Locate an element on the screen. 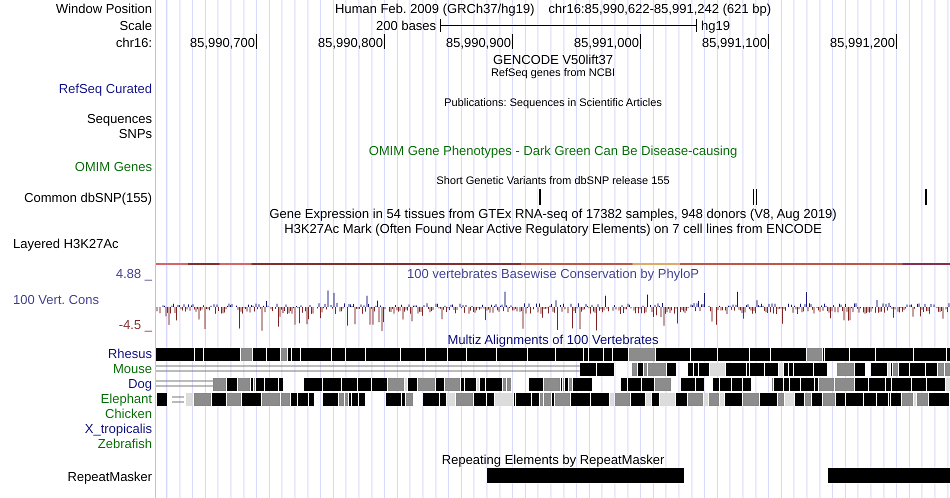  track-title: RefSeq genes from NCBI is located at coordinates (553, 73).